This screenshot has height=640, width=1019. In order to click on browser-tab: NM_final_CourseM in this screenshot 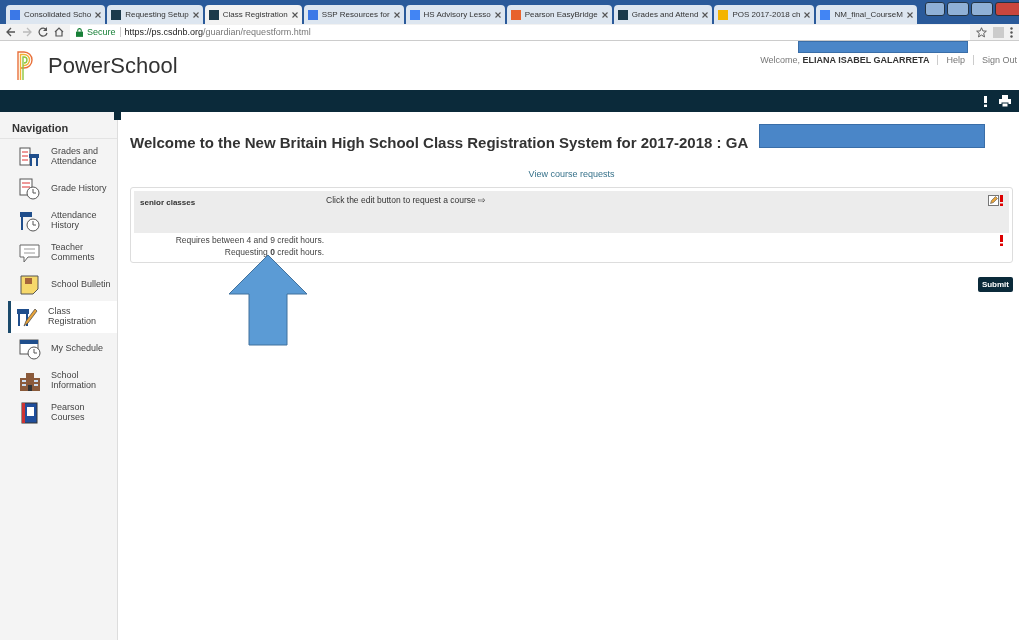, I will do `click(866, 14)`.